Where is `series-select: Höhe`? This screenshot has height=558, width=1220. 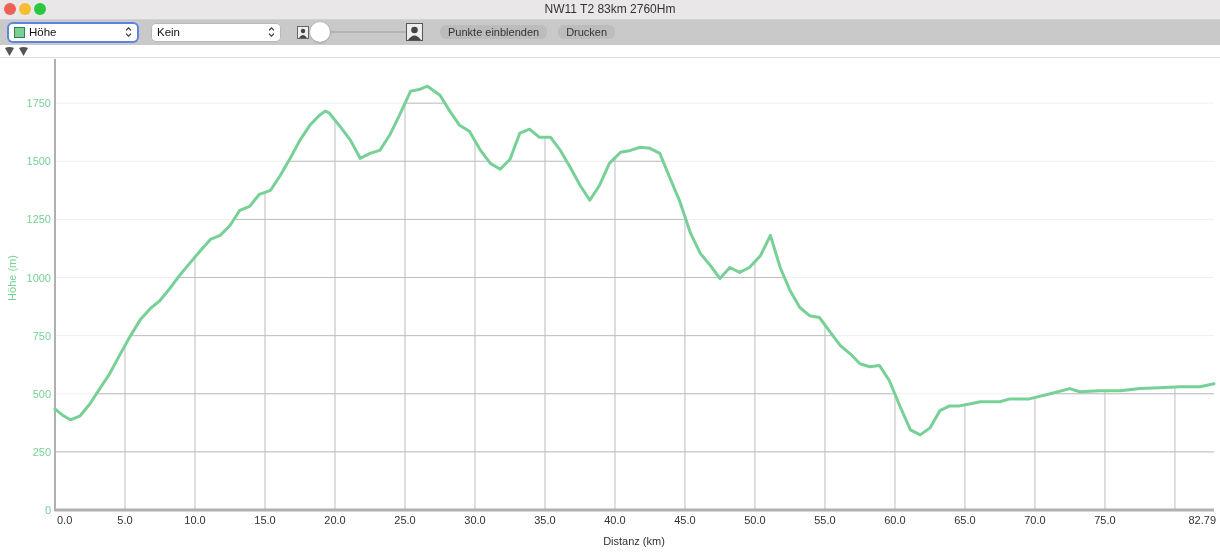 series-select: Höhe is located at coordinates (73, 32).